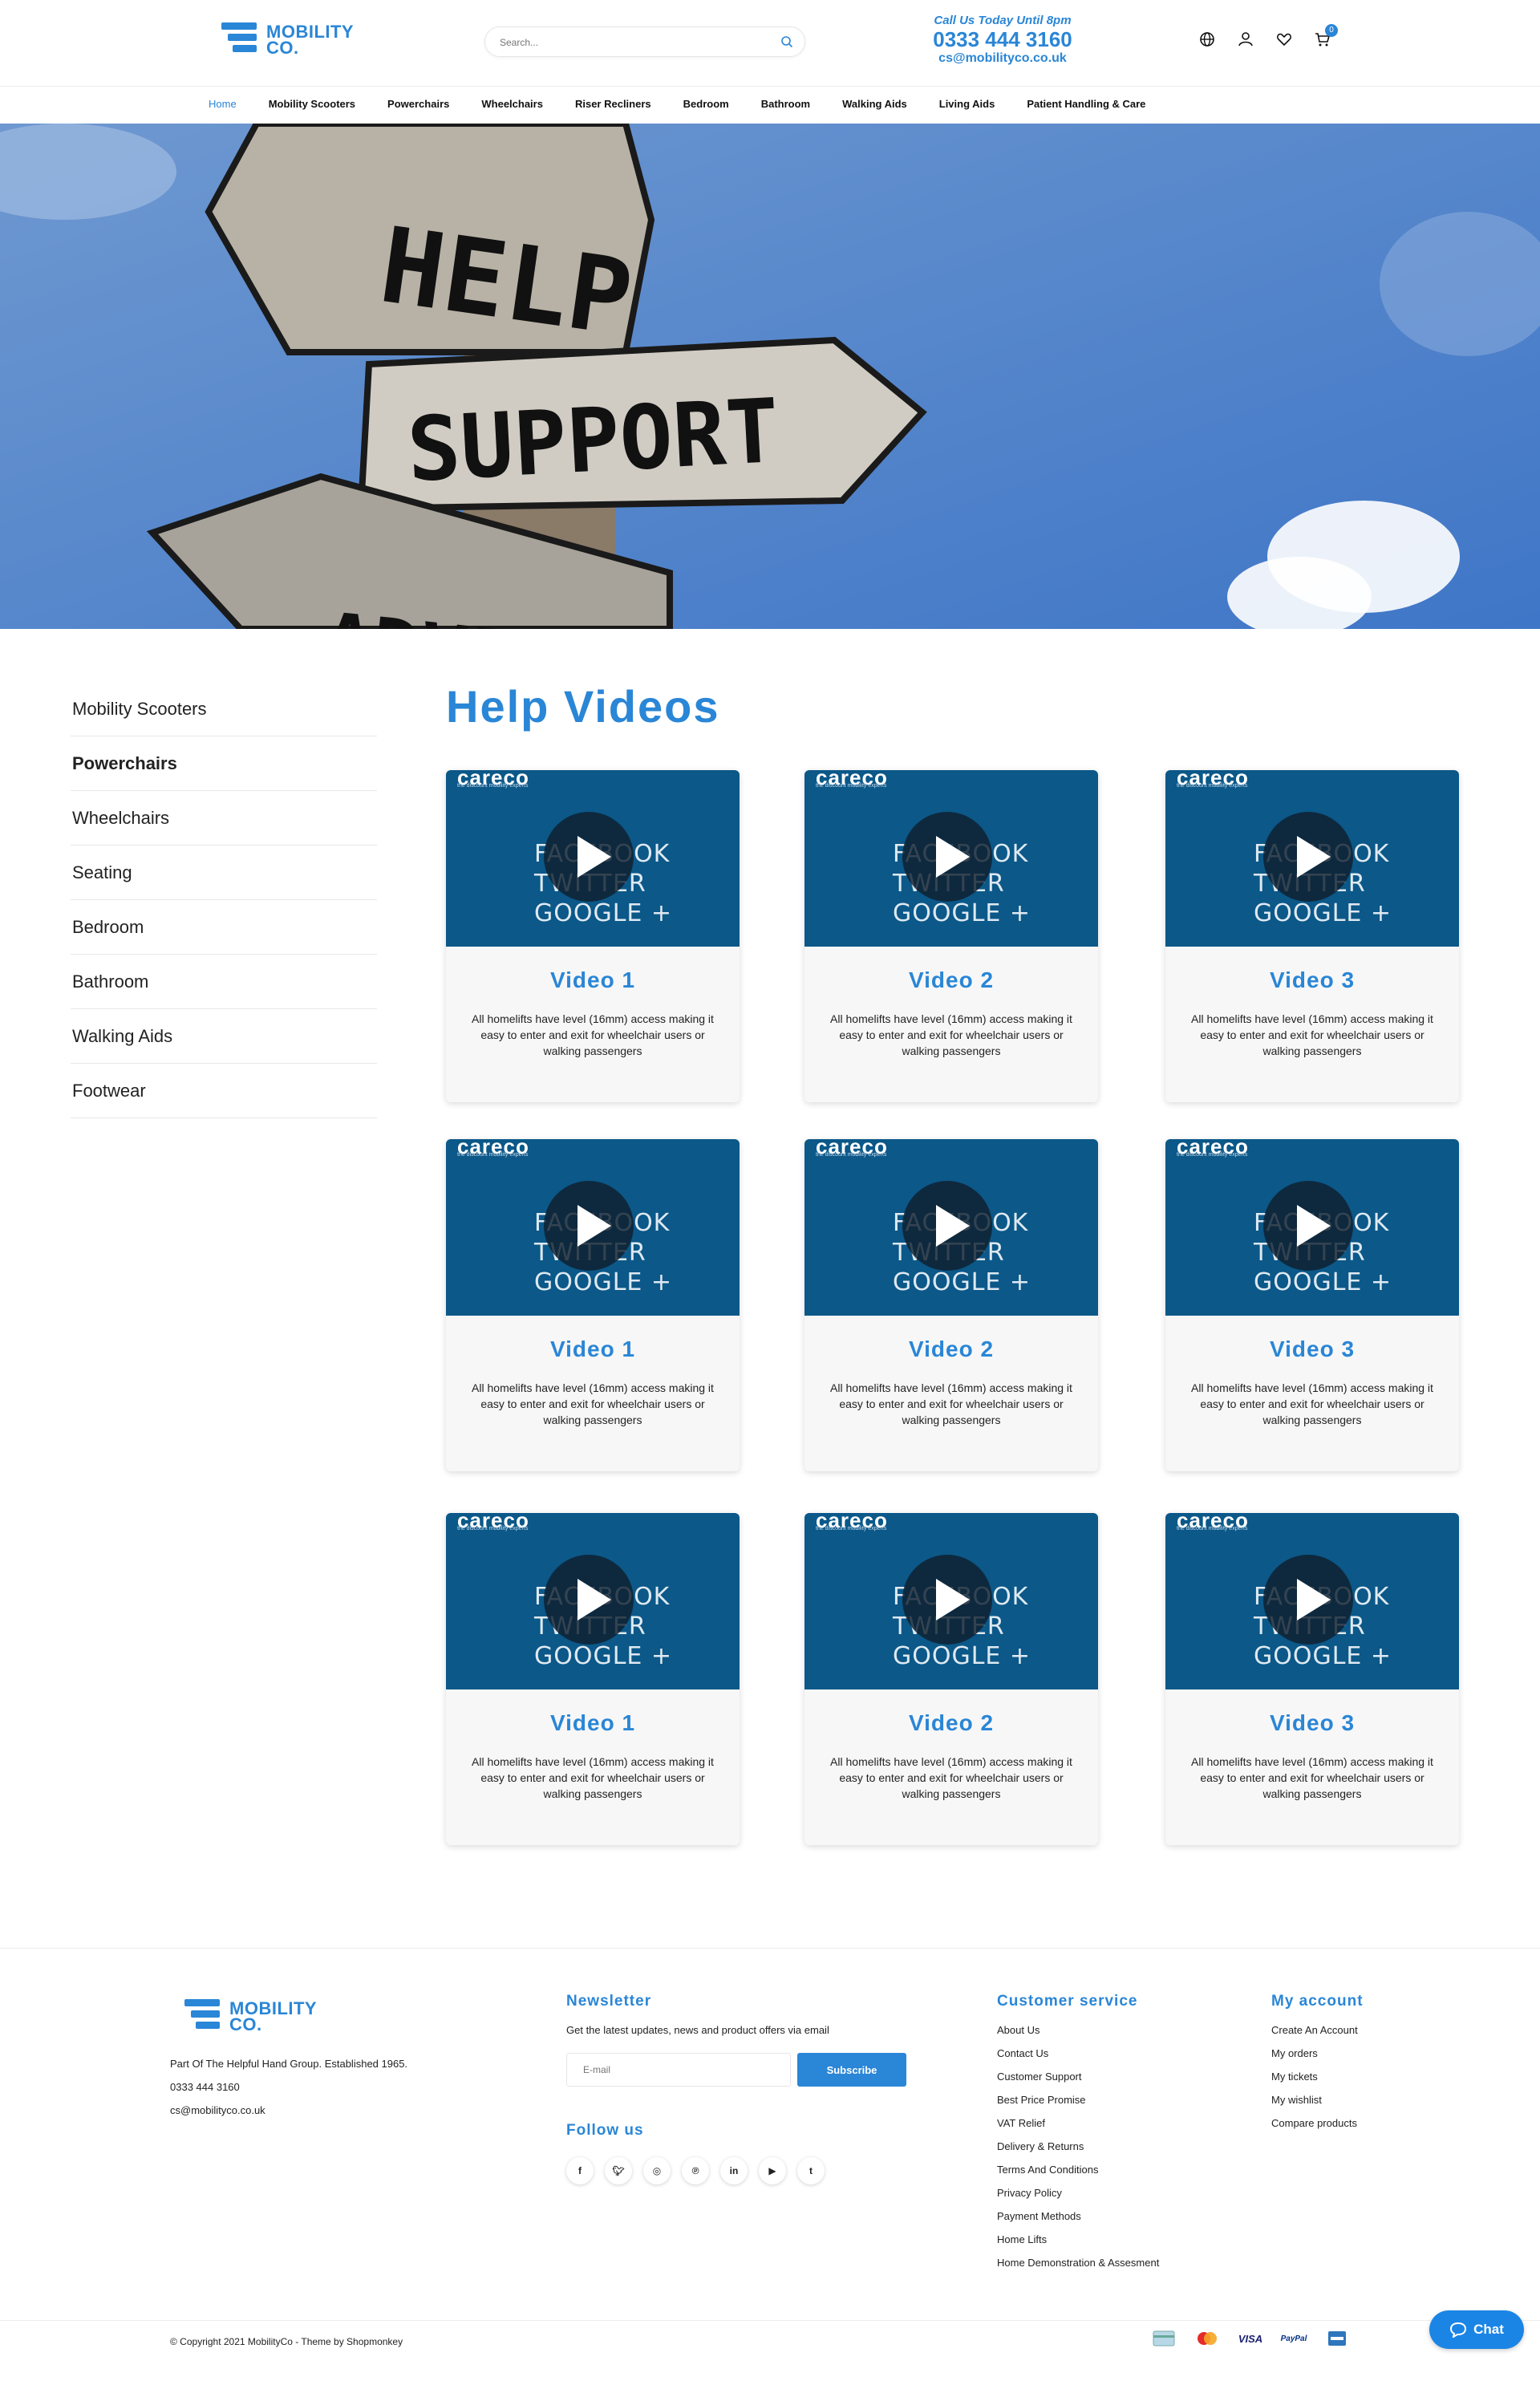 Image resolution: width=1540 pixels, height=2381 pixels. What do you see at coordinates (1245, 39) in the screenshot?
I see `user-icon` at bounding box center [1245, 39].